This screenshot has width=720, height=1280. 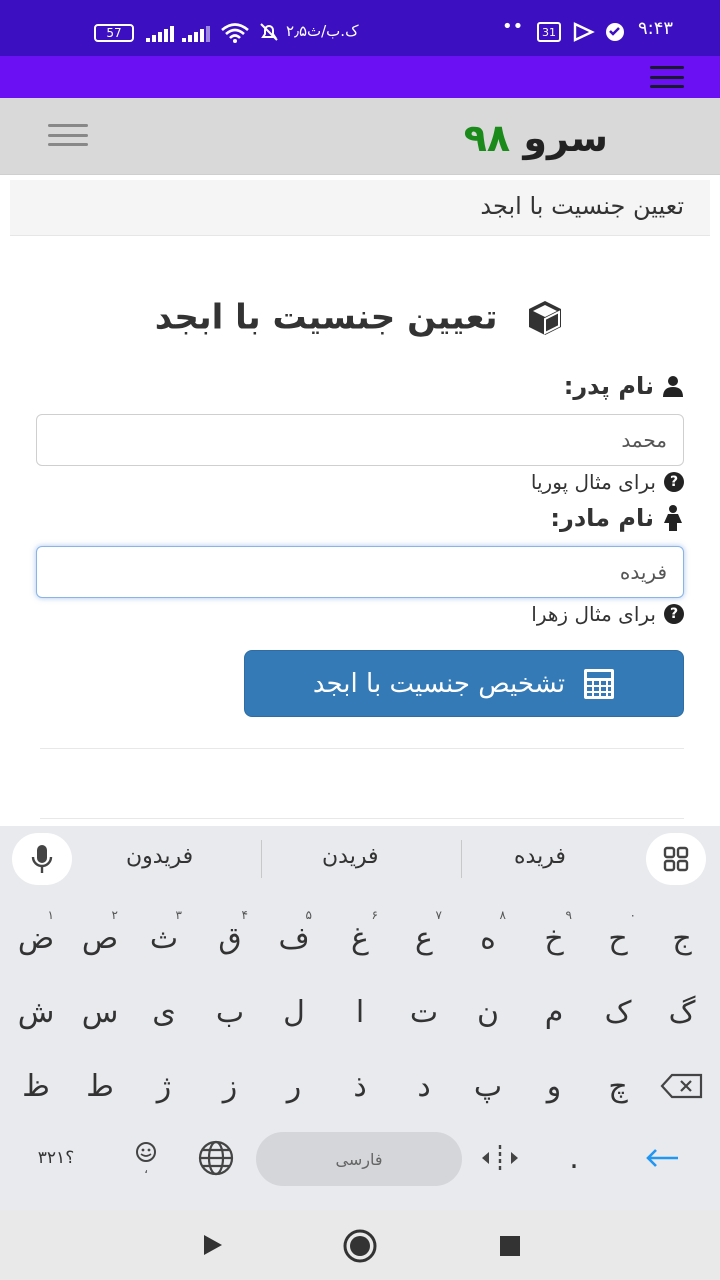 I want to click on grid-icon, so click(x=676, y=859).